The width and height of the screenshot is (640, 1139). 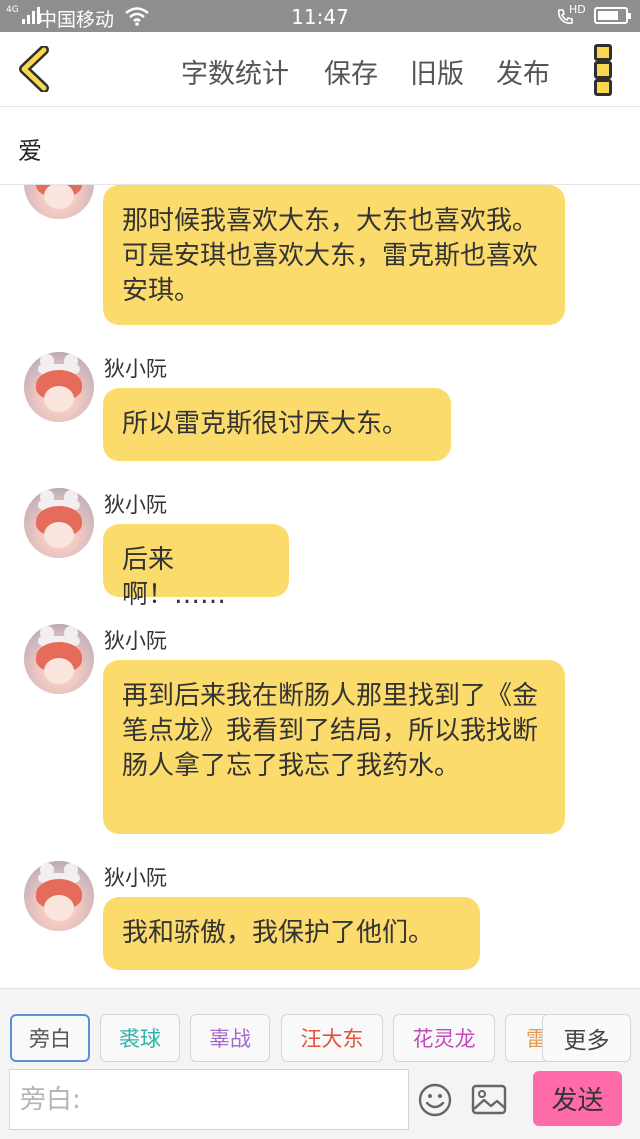 What do you see at coordinates (320, 146) in the screenshot?
I see `title-bar: 爱` at bounding box center [320, 146].